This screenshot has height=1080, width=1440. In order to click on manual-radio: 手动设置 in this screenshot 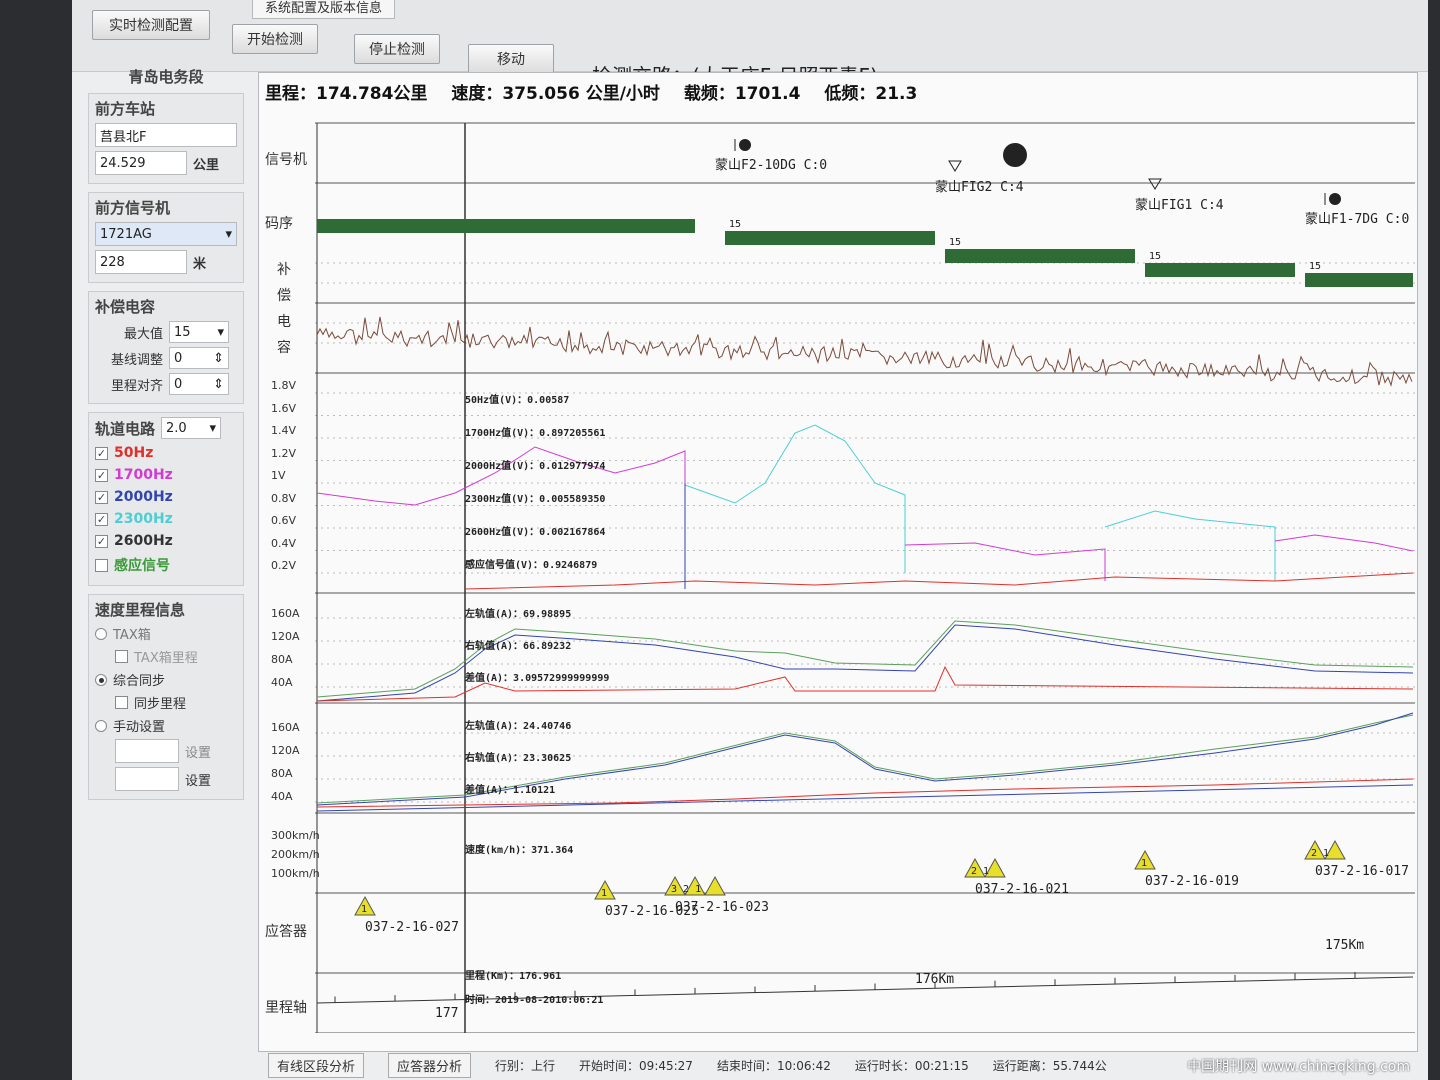, I will do `click(166, 725)`.